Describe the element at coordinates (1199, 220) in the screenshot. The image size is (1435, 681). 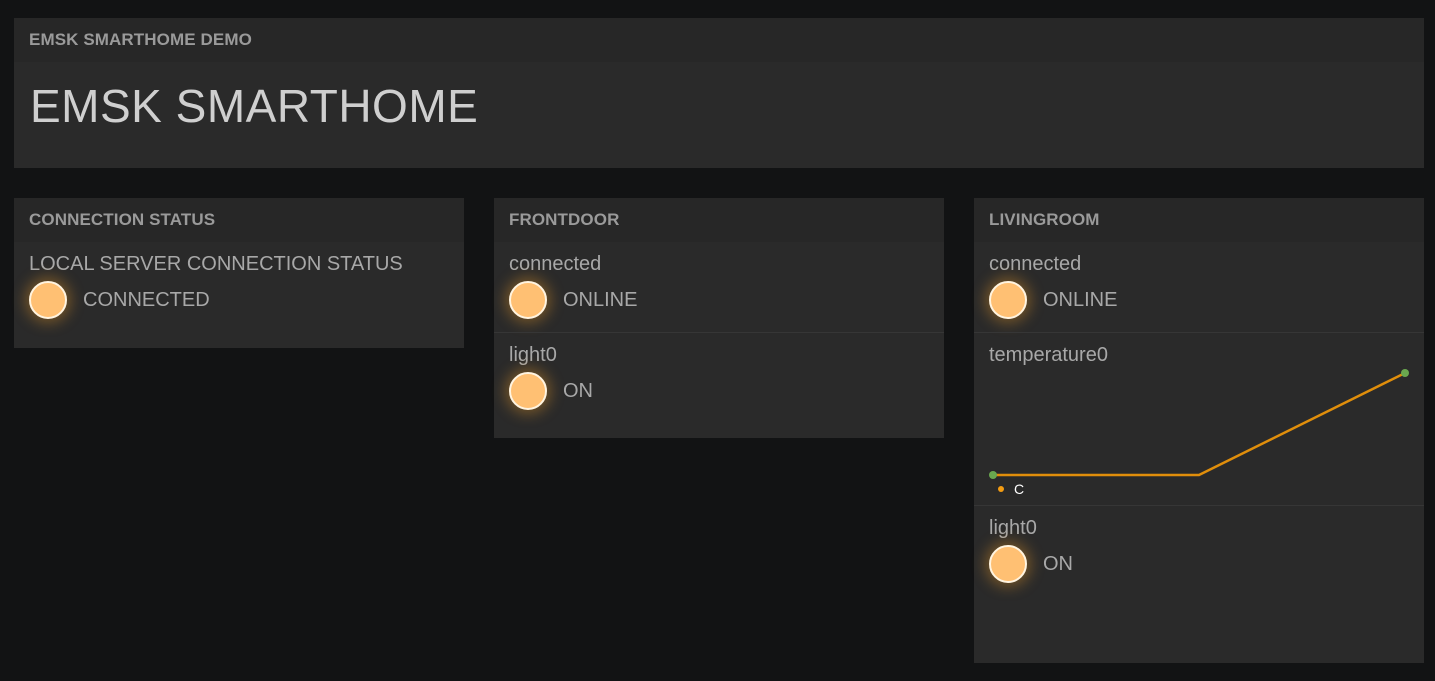
I see `pane-header-livingroom: LIVINGROOM` at that location.